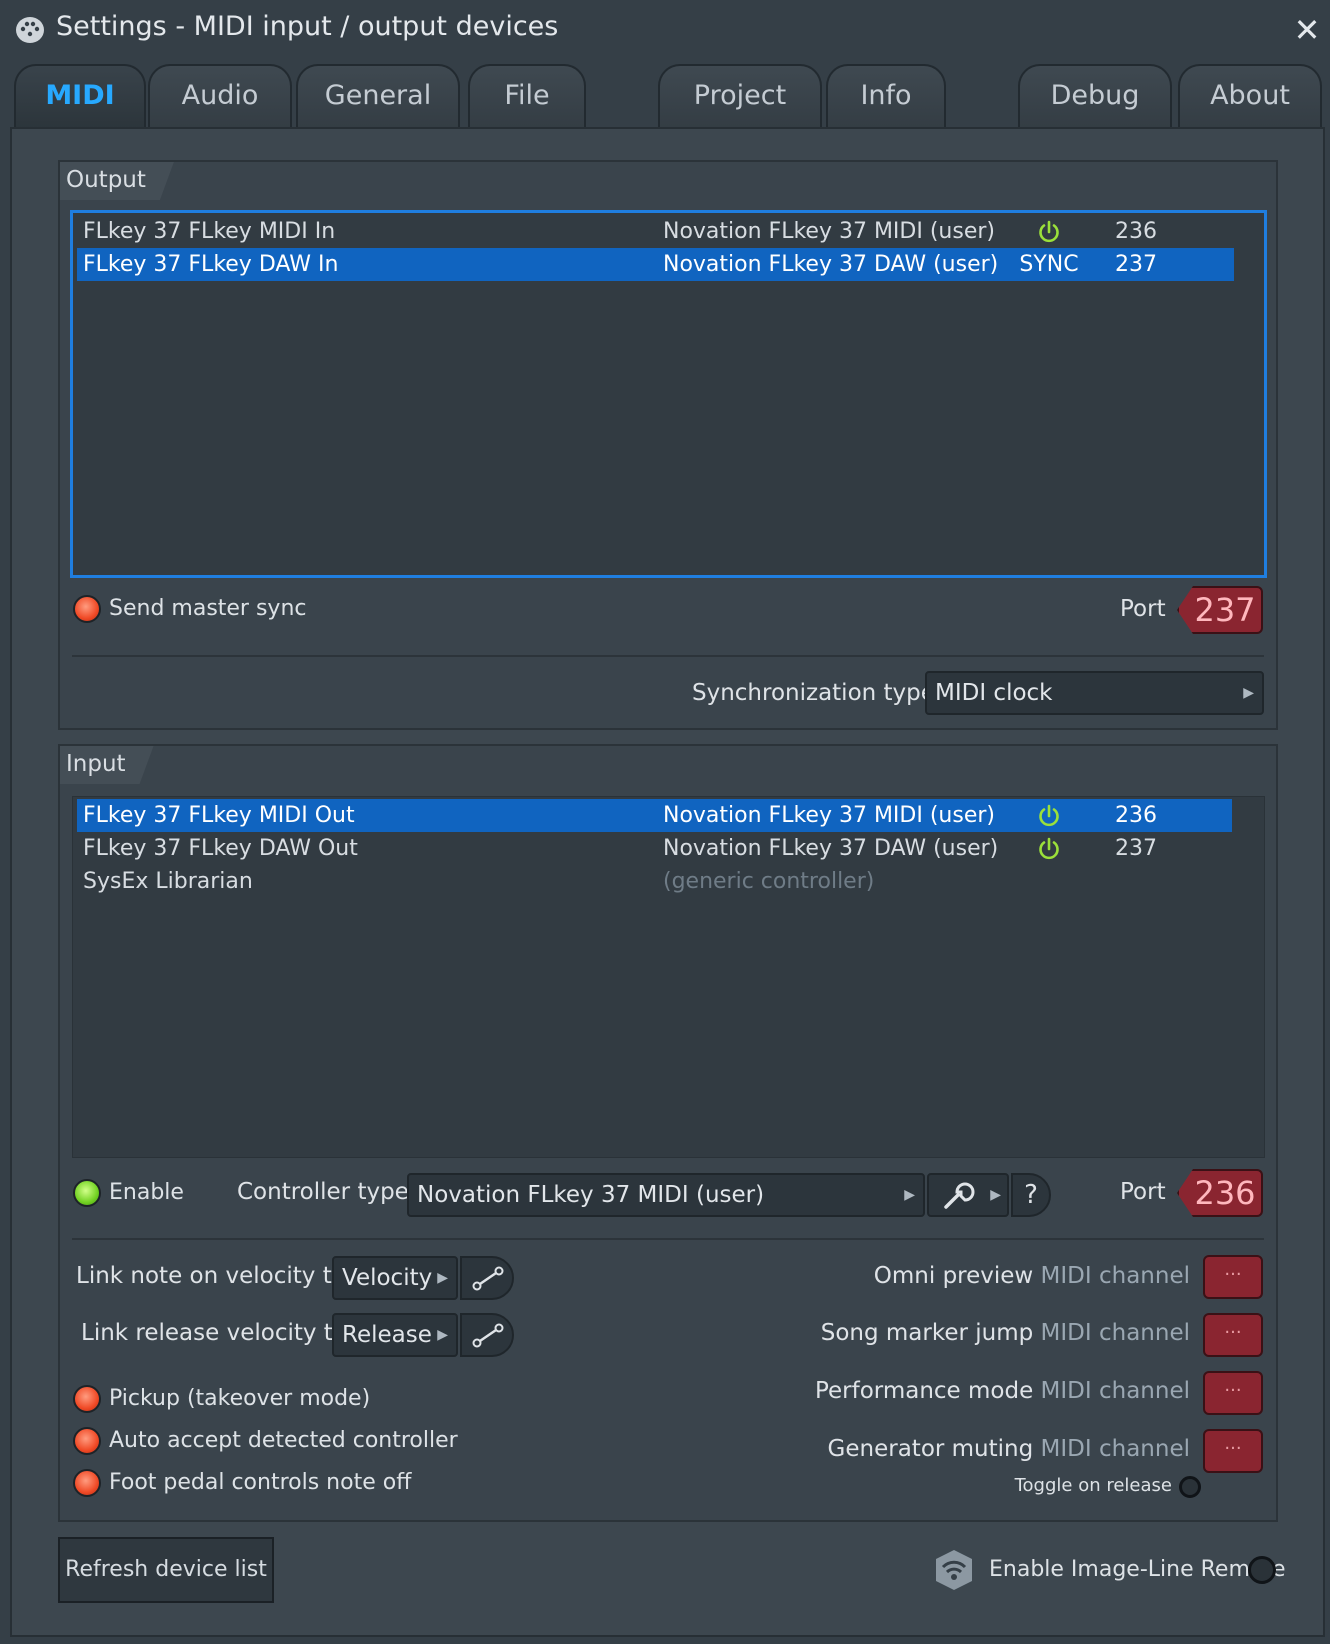 Image resolution: width=1330 pixels, height=1644 pixels. I want to click on title-bar: Settings - MIDI input / output devices ✕, so click(665, 31).